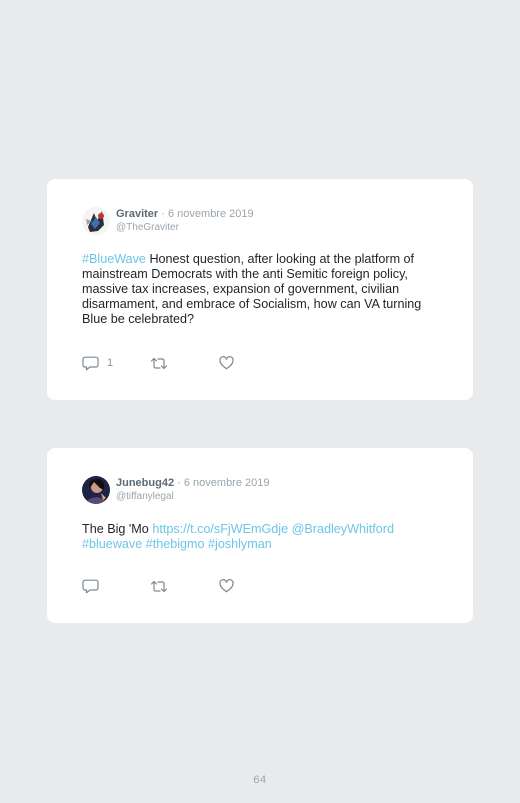 The image size is (520, 803). I want to click on display-name: Junebug42, so click(145, 483).